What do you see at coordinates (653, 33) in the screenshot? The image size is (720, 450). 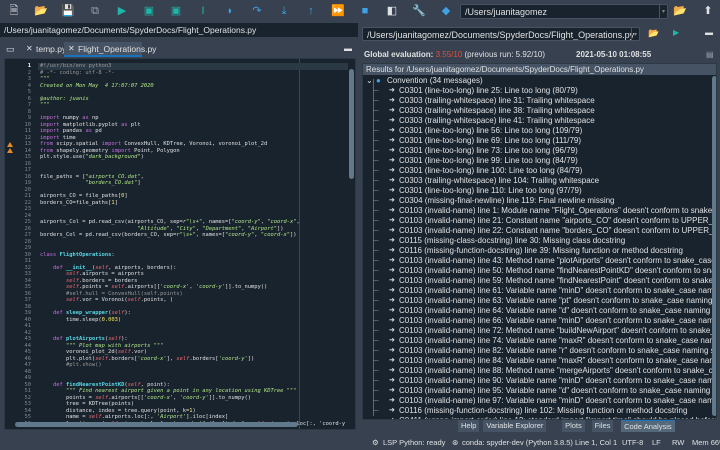 I see `open-folder-icon: 📂` at bounding box center [653, 33].